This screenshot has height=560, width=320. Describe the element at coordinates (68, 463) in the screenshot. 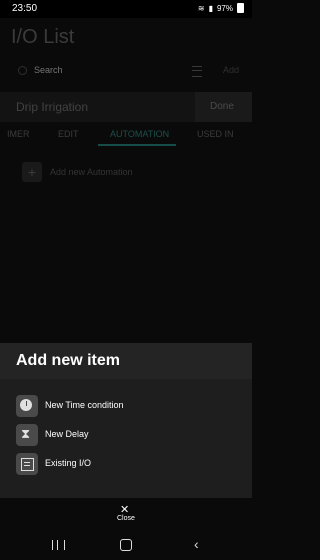

I see `item-label: Existing I/O` at that location.